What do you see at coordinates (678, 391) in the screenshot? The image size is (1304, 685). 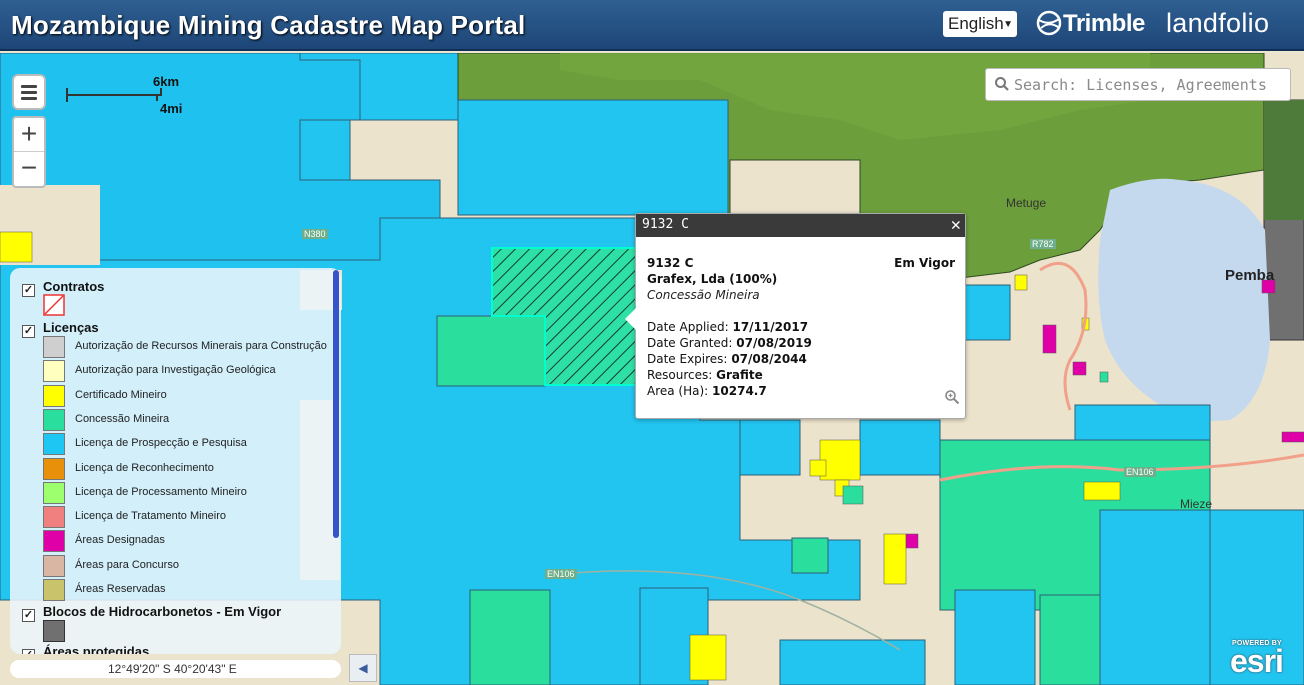 I see `area-label: Area (Ha):` at bounding box center [678, 391].